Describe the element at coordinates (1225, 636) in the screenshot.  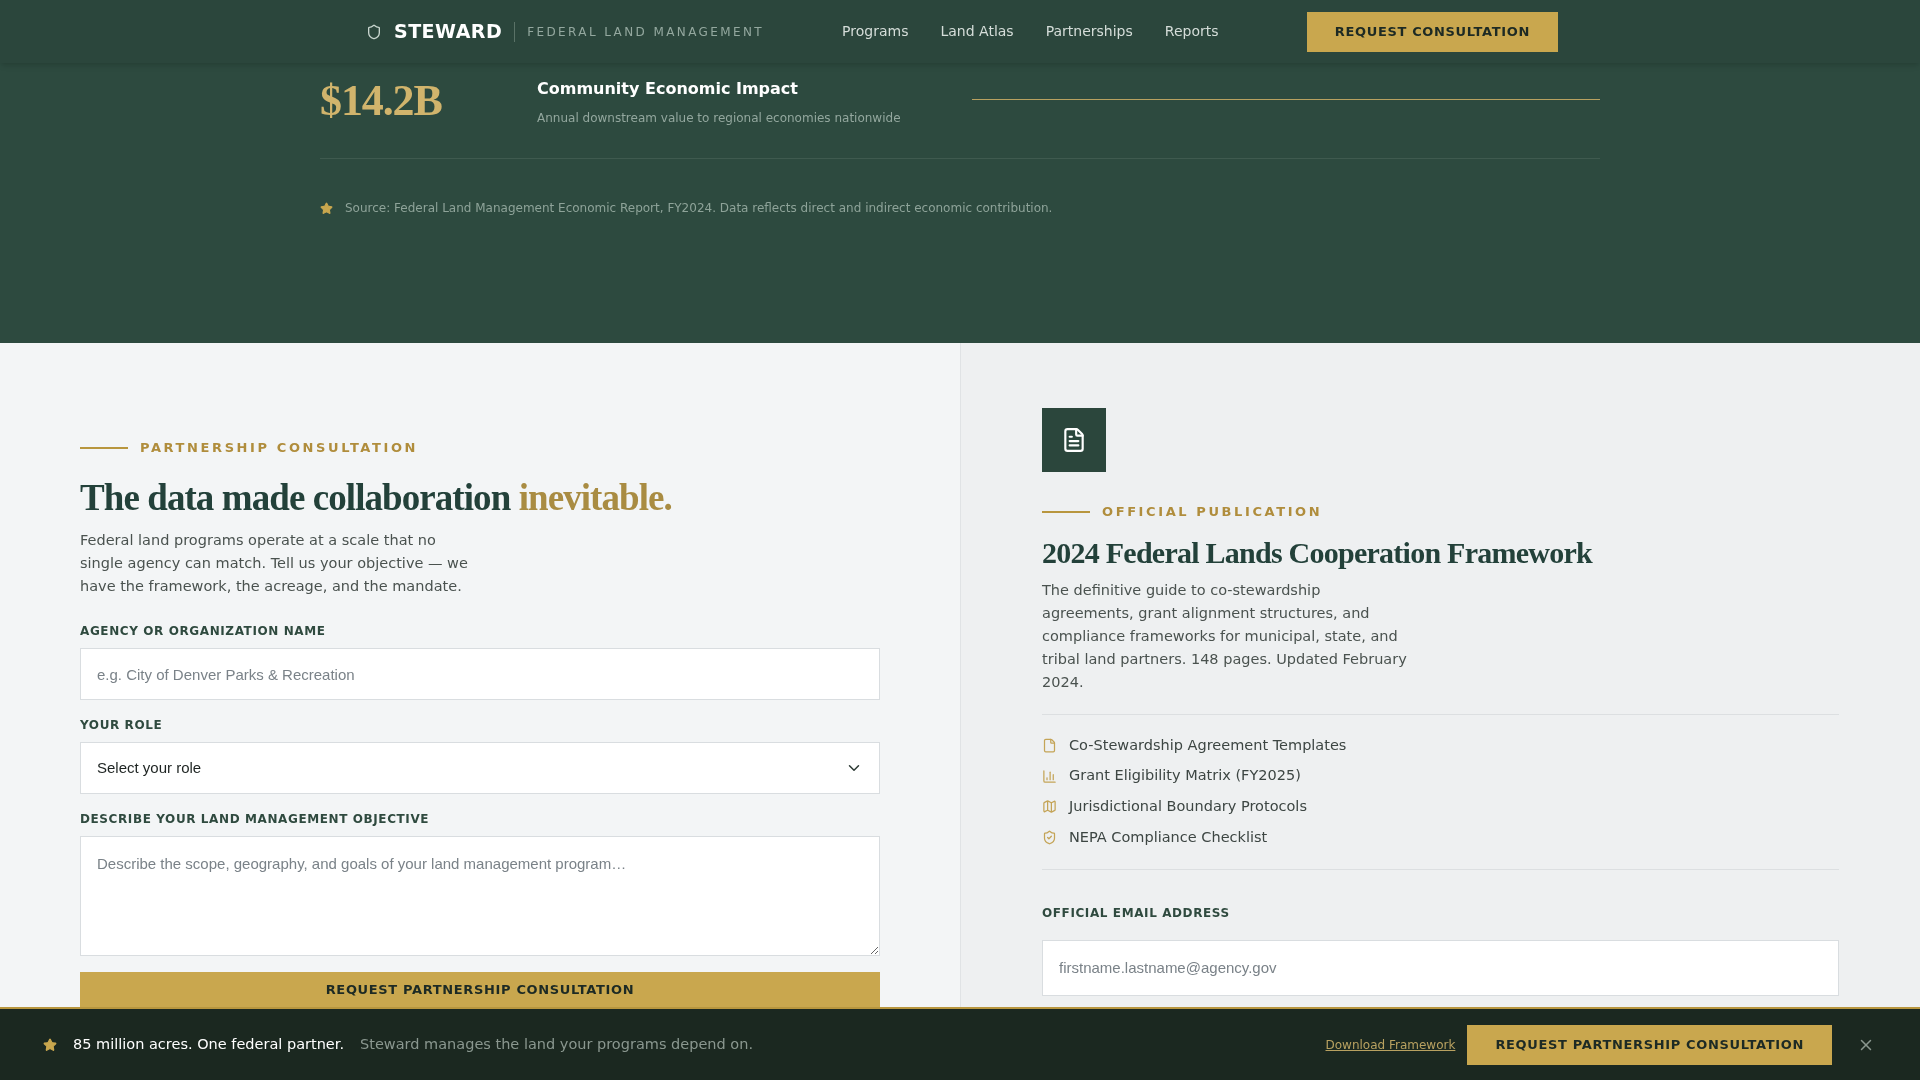
I see `publication-description: The definitive guide to co-stewardship agreements, grant alignment structures, and compliance frameworks for municipal, state, and tribal land partners. 148 pages. Updated February 2024.` at that location.